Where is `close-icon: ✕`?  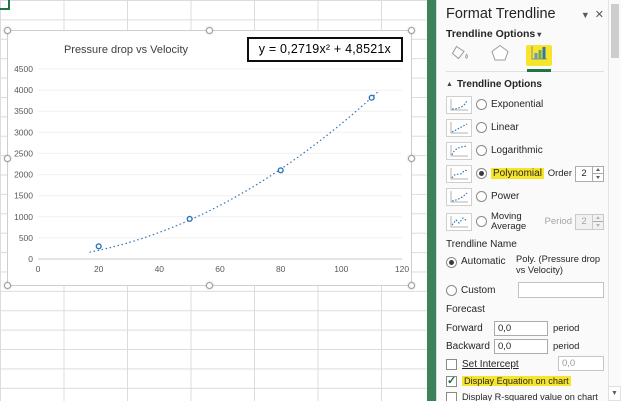 close-icon: ✕ is located at coordinates (599, 14).